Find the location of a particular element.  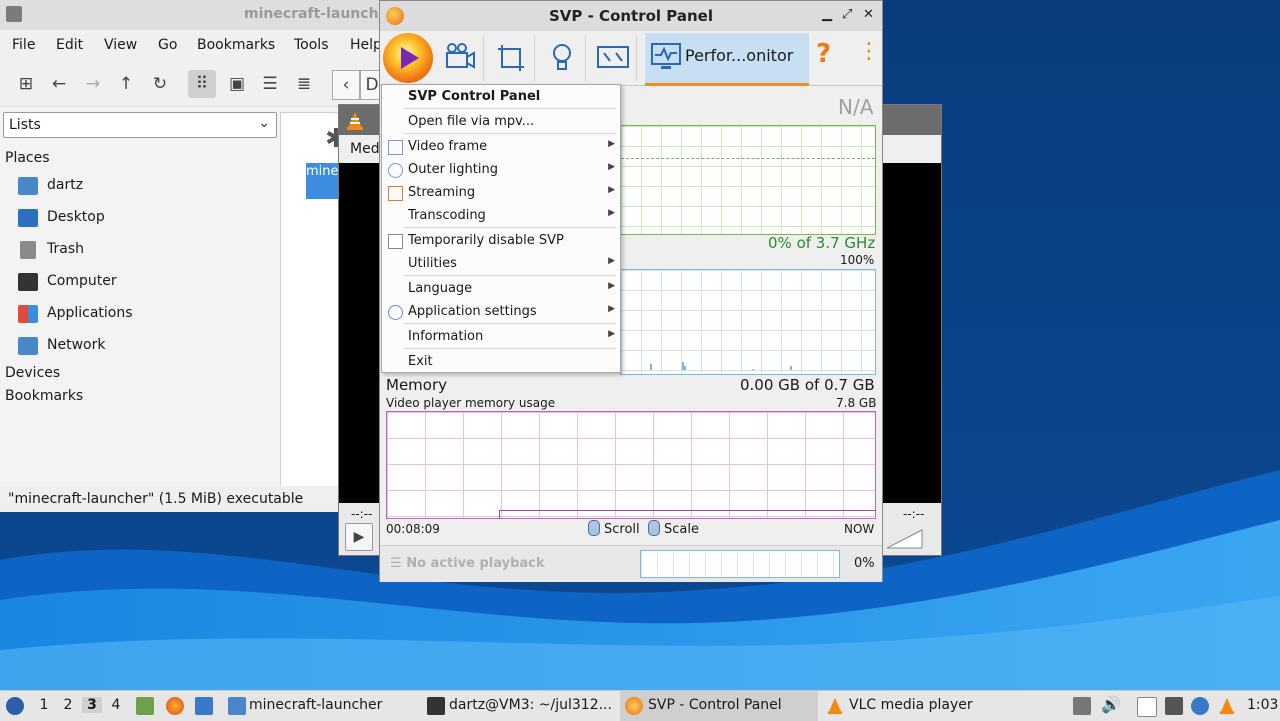

play-icon: ▶ is located at coordinates (359, 537).